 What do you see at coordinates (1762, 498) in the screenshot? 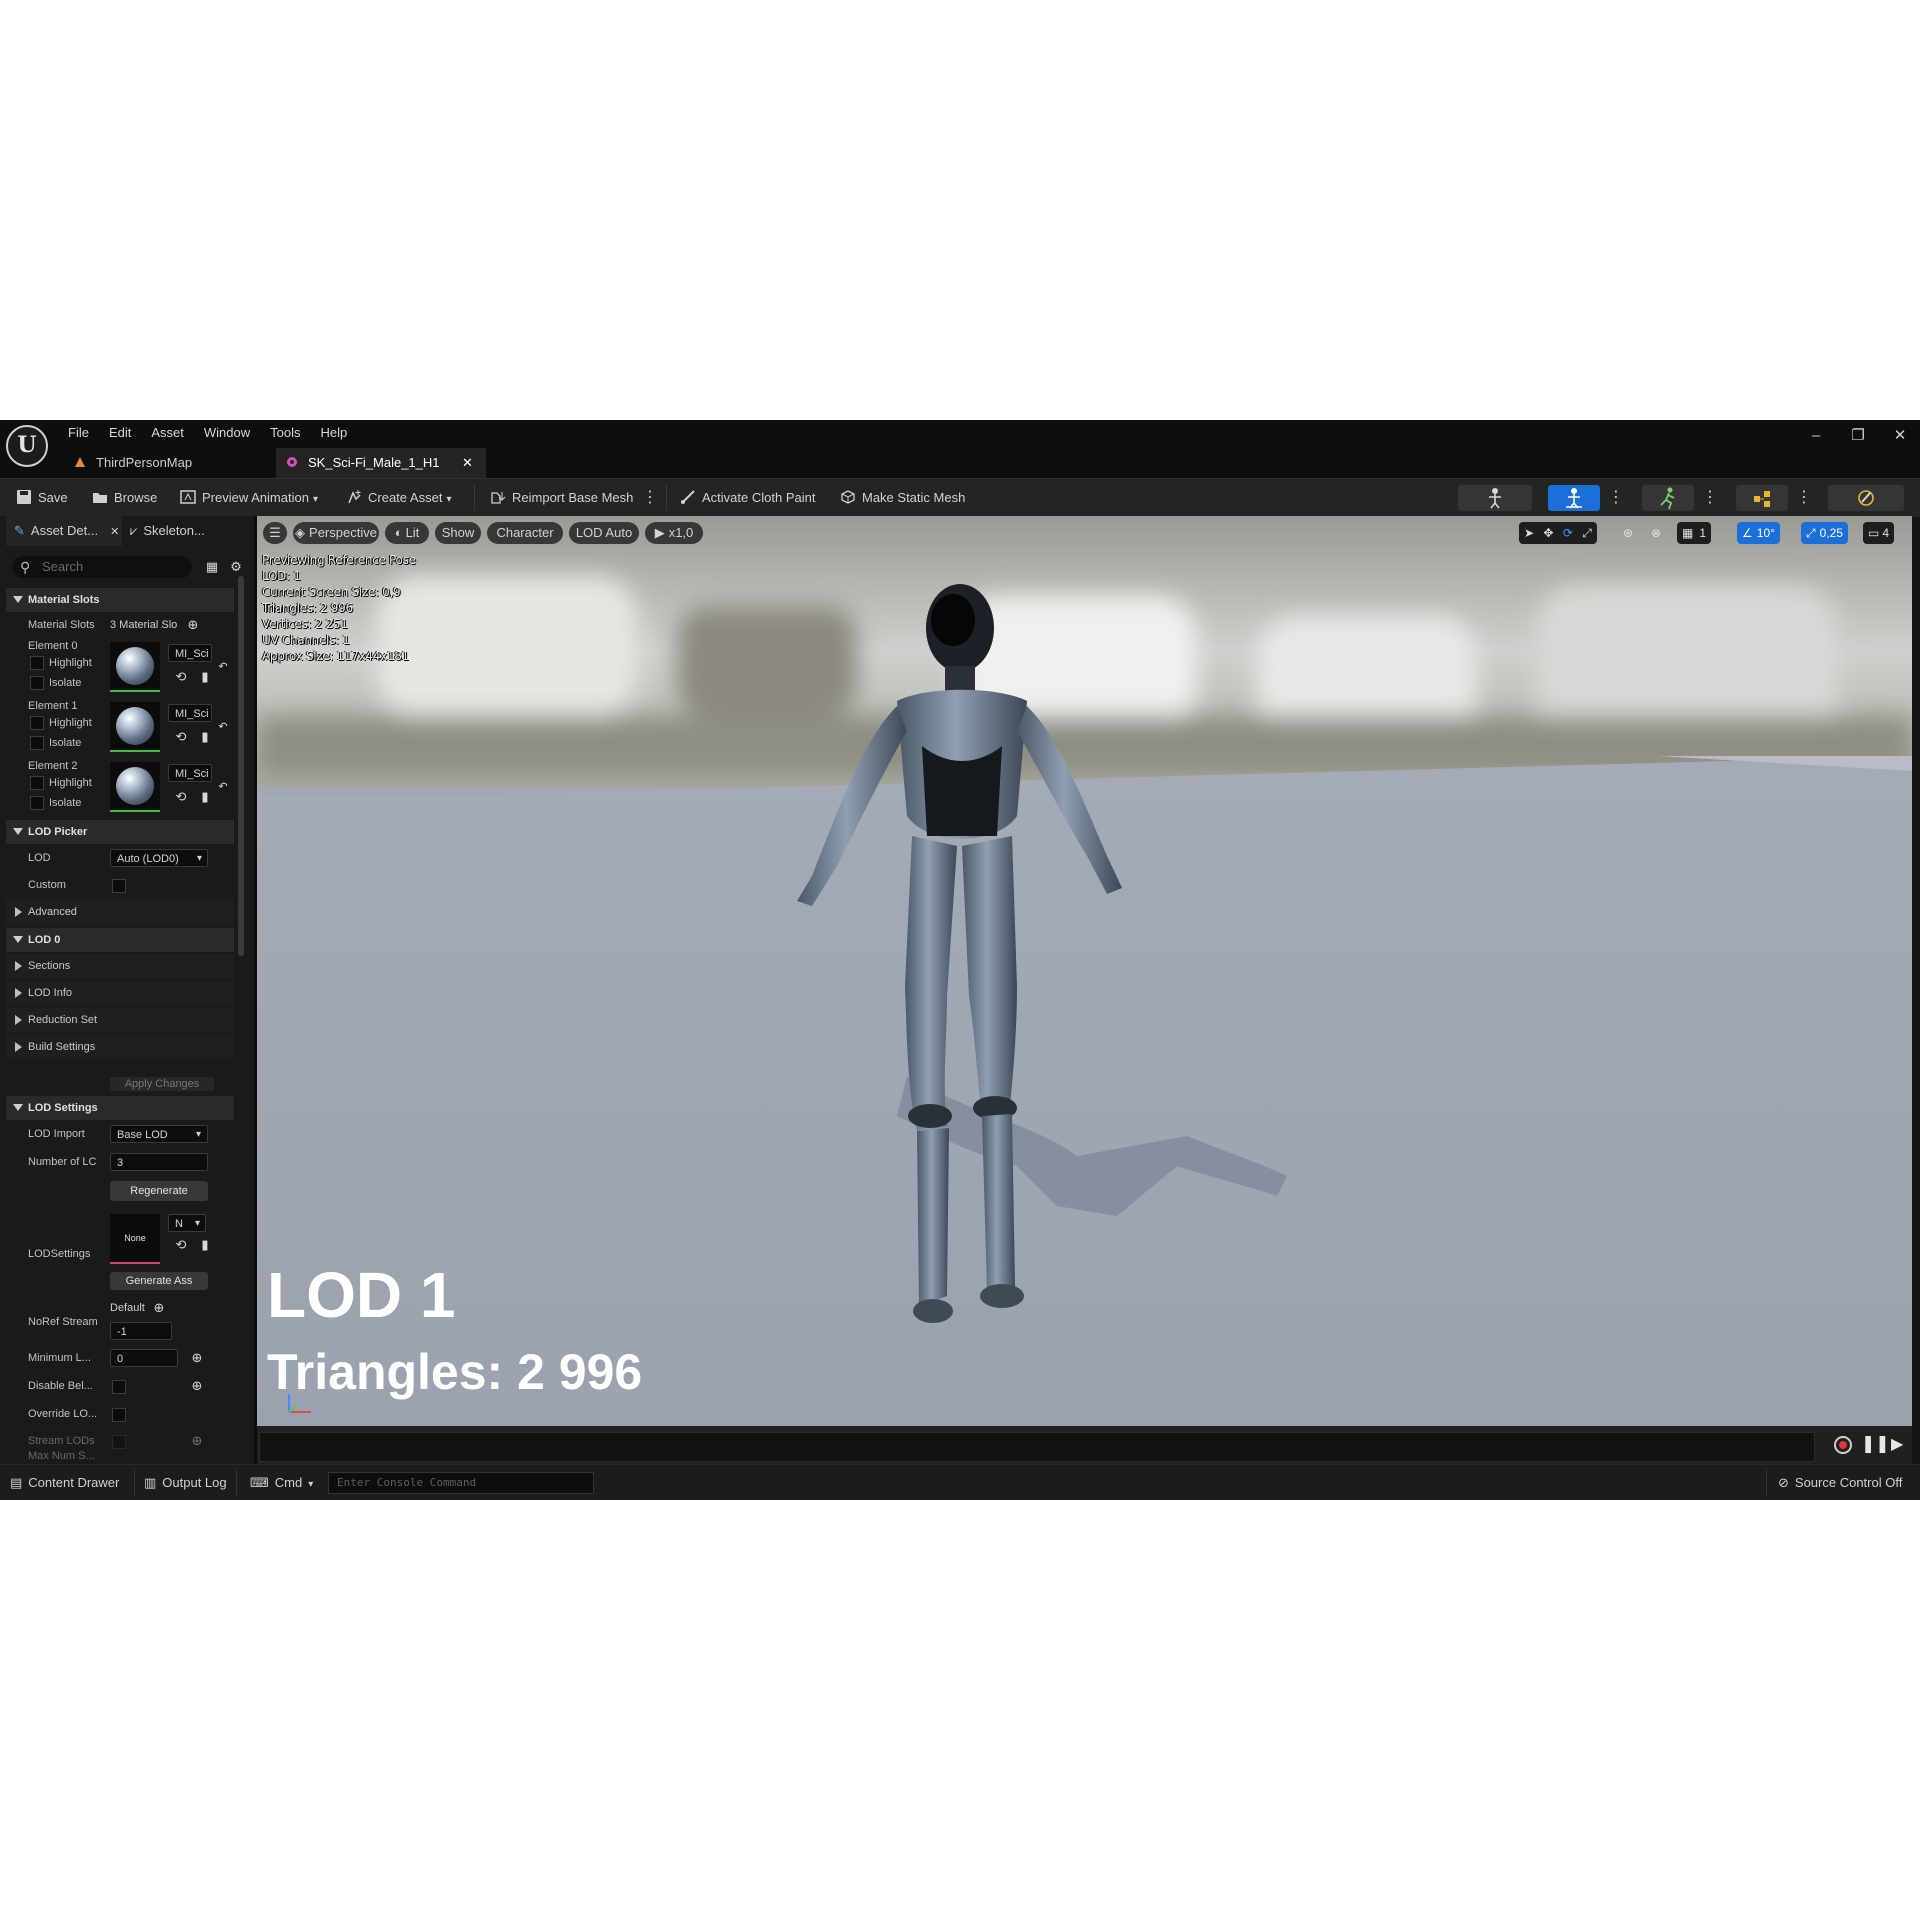
I see `blueprint-mode-button` at bounding box center [1762, 498].